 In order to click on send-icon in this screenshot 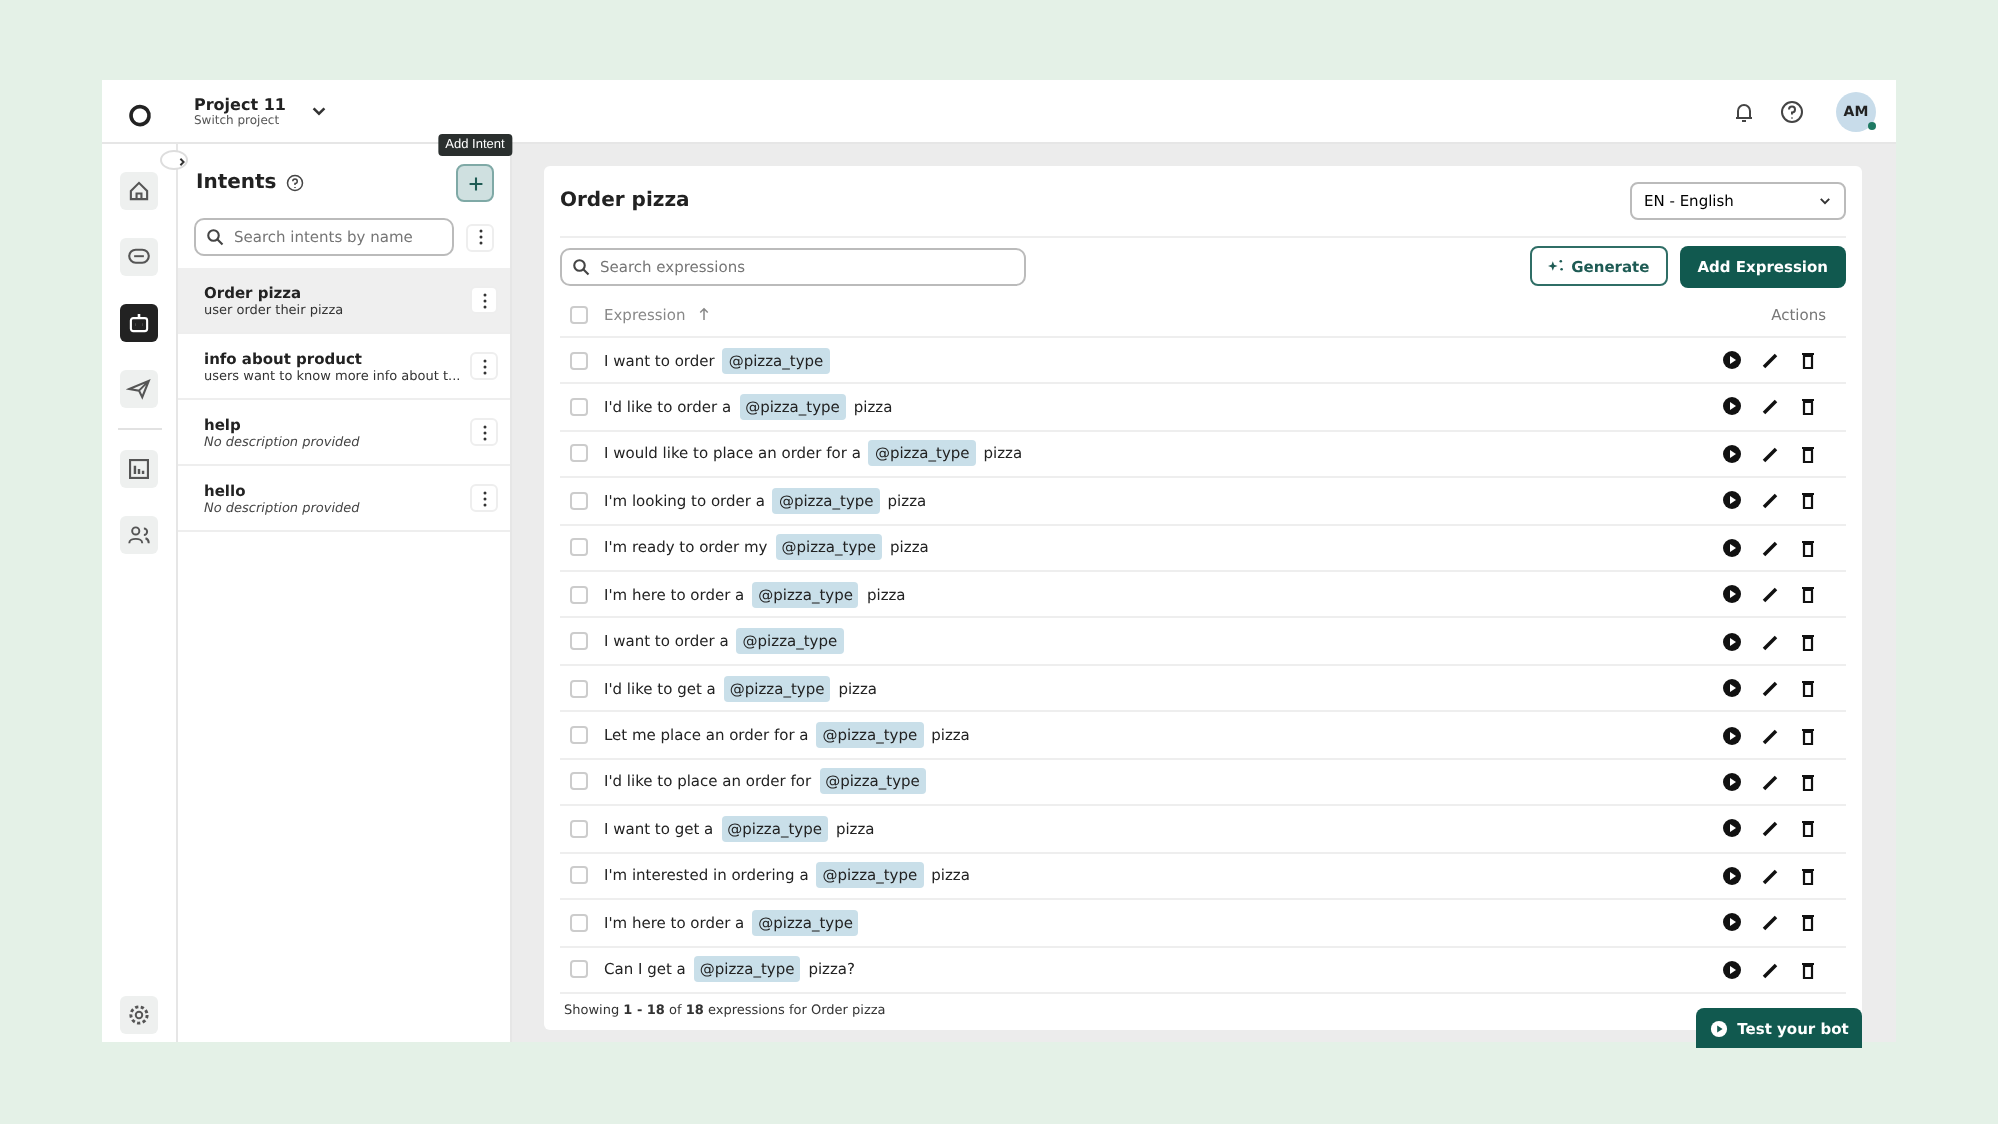, I will do `click(139, 389)`.